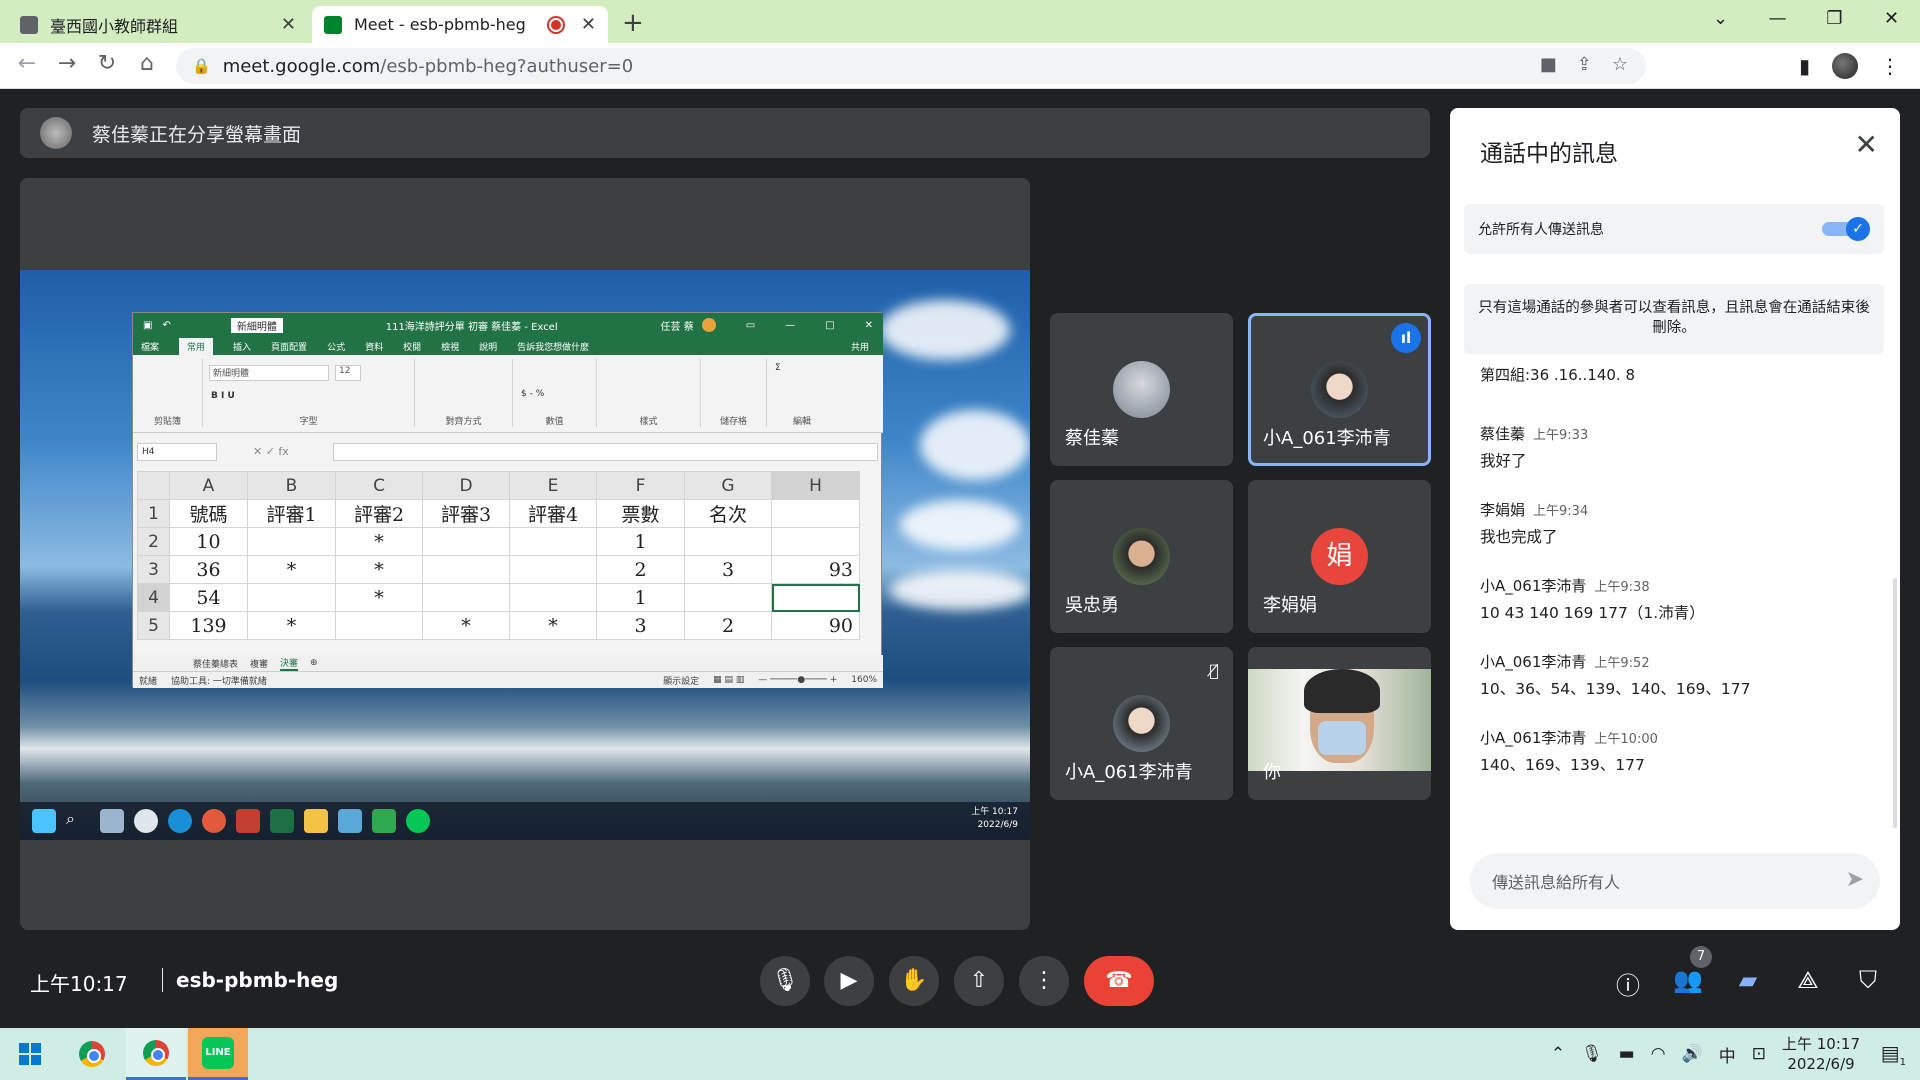  What do you see at coordinates (1339, 723) in the screenshot?
I see `self-video-tile: 你` at bounding box center [1339, 723].